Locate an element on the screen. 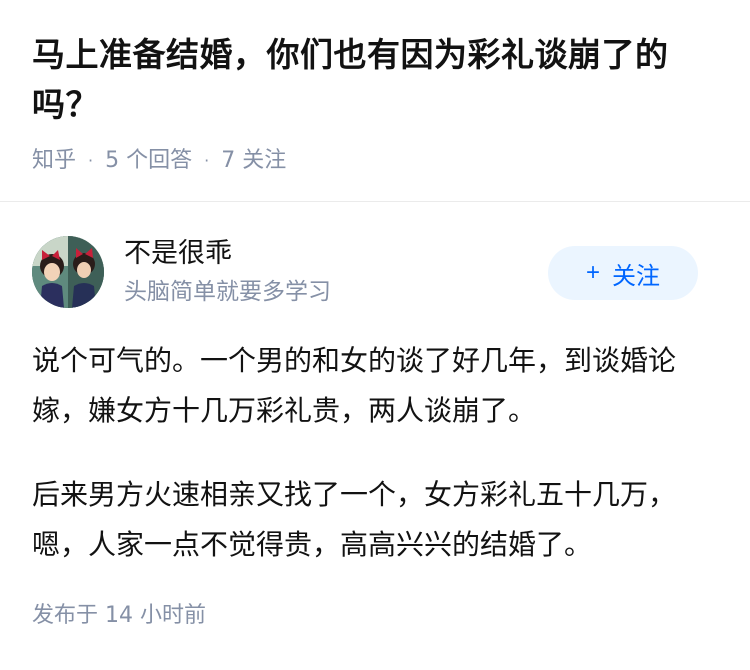  follow-label: 关注 is located at coordinates (636, 276).